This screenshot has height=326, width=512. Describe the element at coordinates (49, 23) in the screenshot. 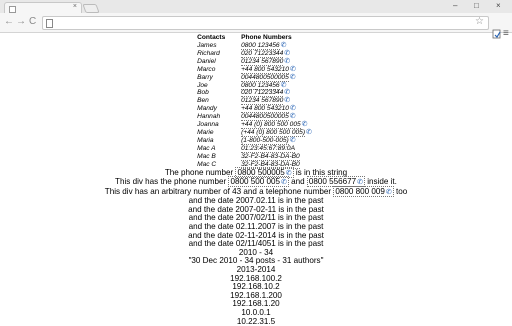

I see `page-icon` at that location.